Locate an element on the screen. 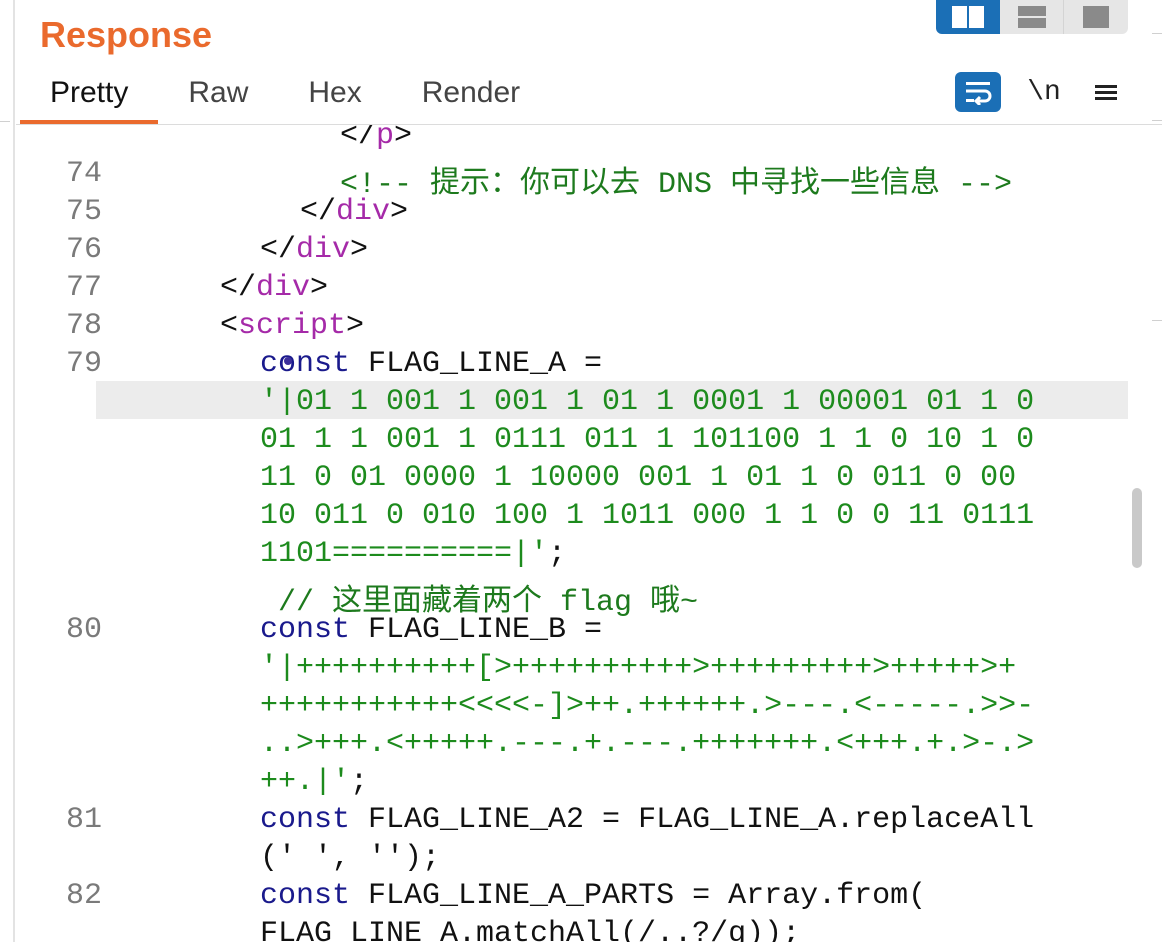 The image size is (1162, 942). code-line: 82 const FLAG_LINE_A_PARTS = Array.from( is located at coordinates (572, 898).